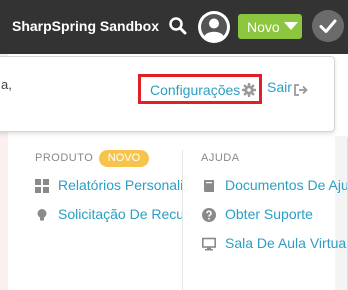 Image resolution: width=348 pixels, height=290 pixels. What do you see at coordinates (209, 244) in the screenshot?
I see `monitor-icon` at bounding box center [209, 244].